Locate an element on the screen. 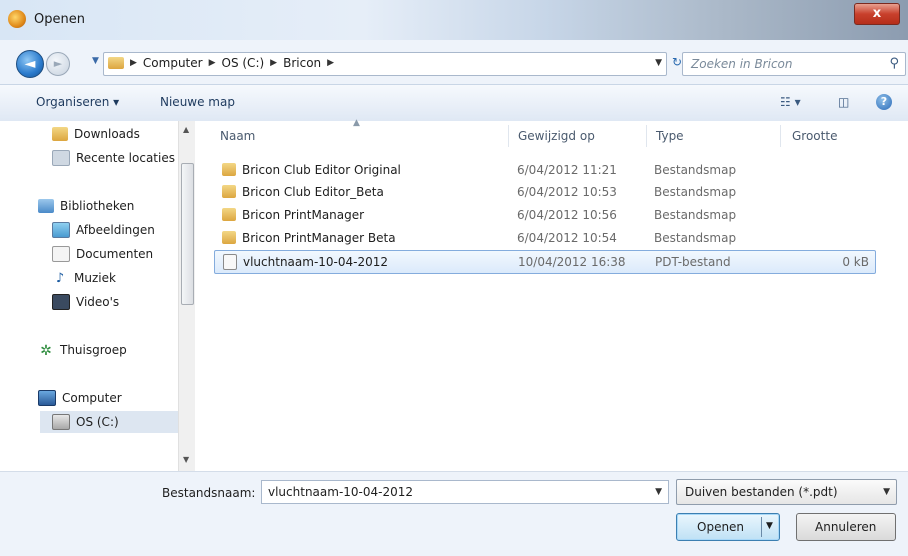  sidebar-item-label: Downloads is located at coordinates (107, 134).